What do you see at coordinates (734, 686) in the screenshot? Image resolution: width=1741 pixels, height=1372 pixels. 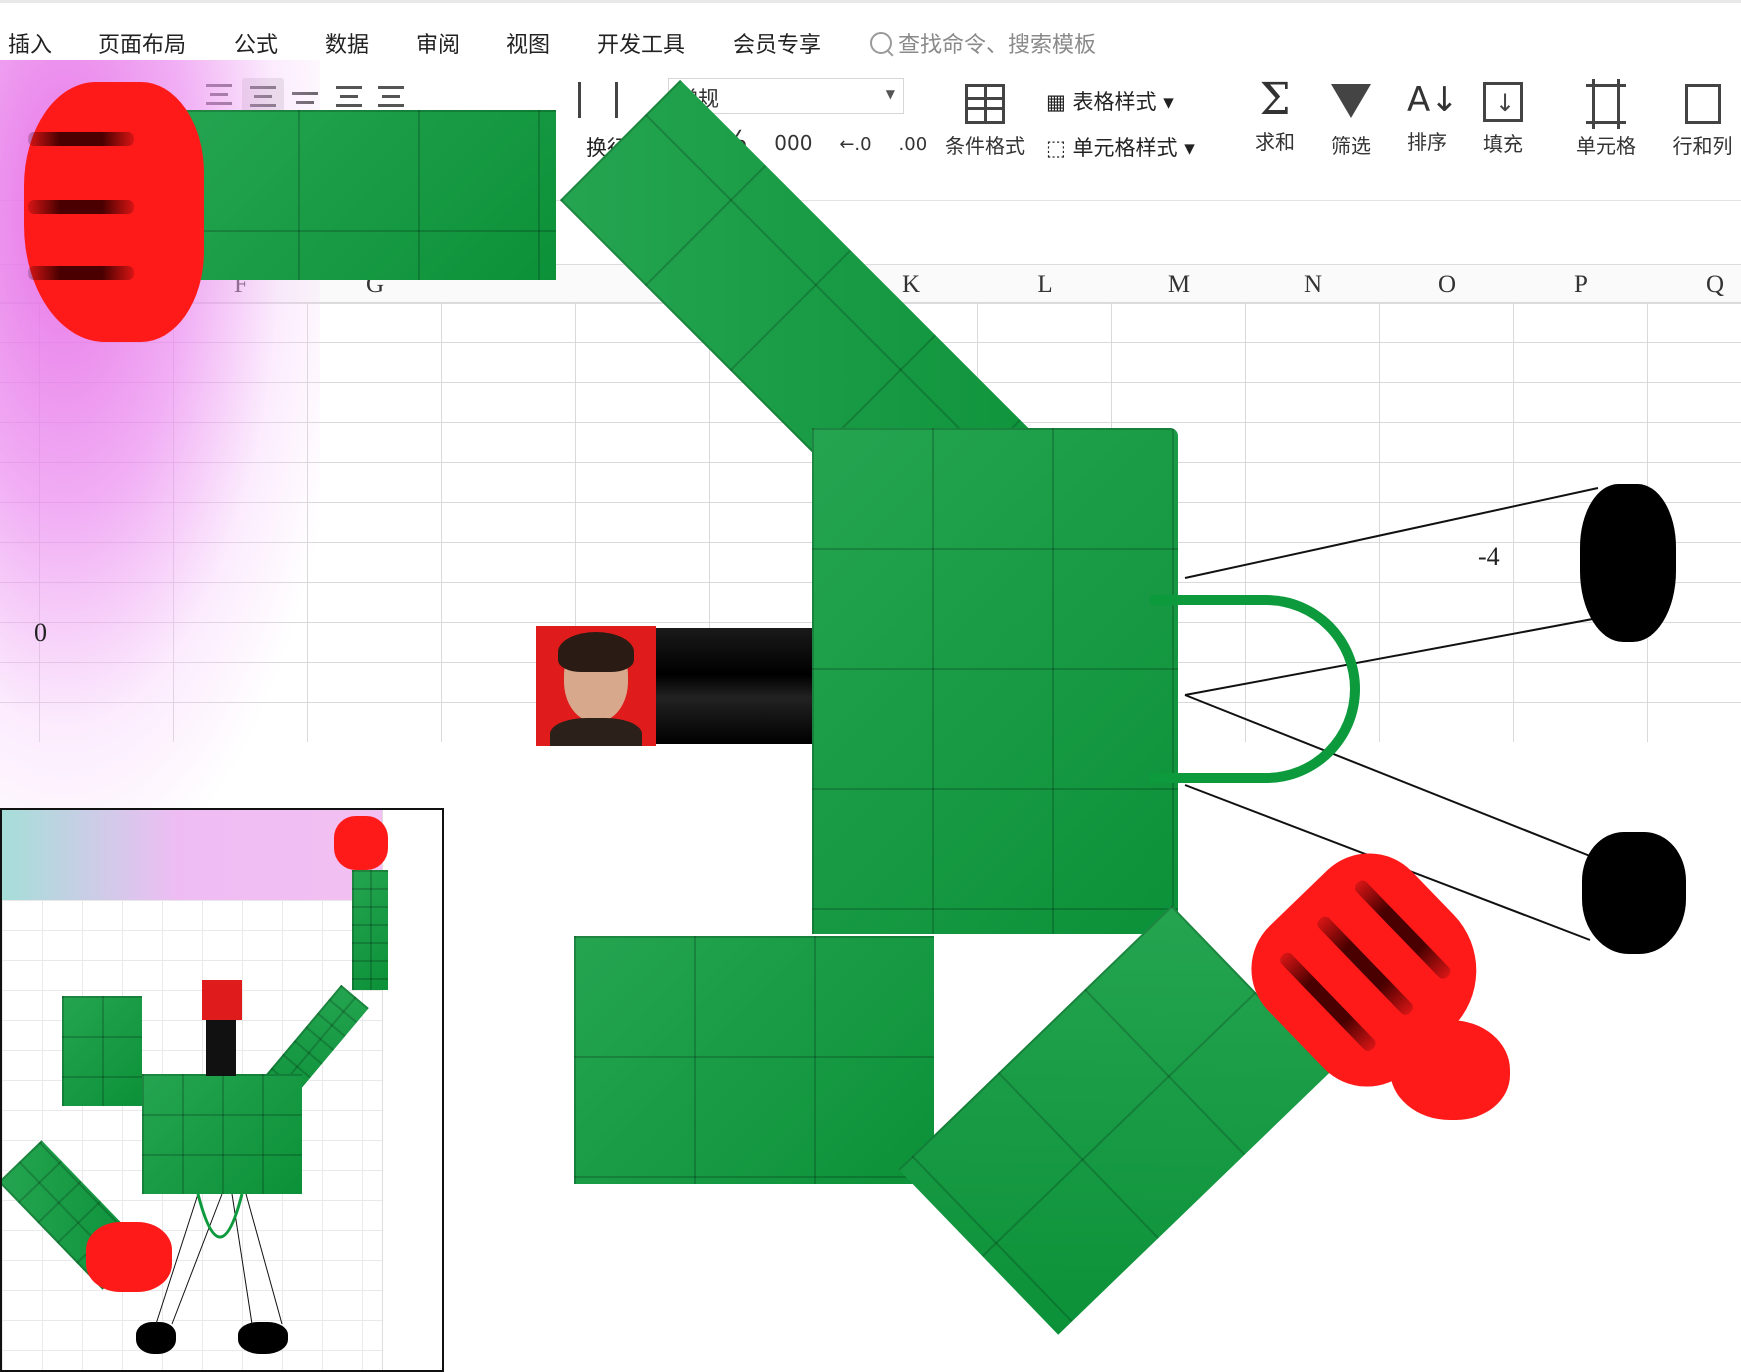 I see `neck-bar` at bounding box center [734, 686].